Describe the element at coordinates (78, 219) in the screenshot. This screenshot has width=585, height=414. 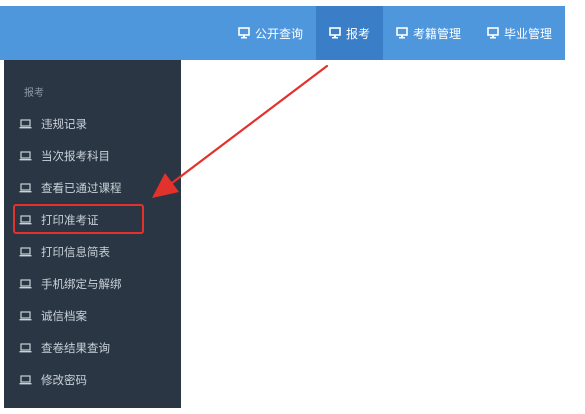
I see `annotation-highlight-box` at that location.